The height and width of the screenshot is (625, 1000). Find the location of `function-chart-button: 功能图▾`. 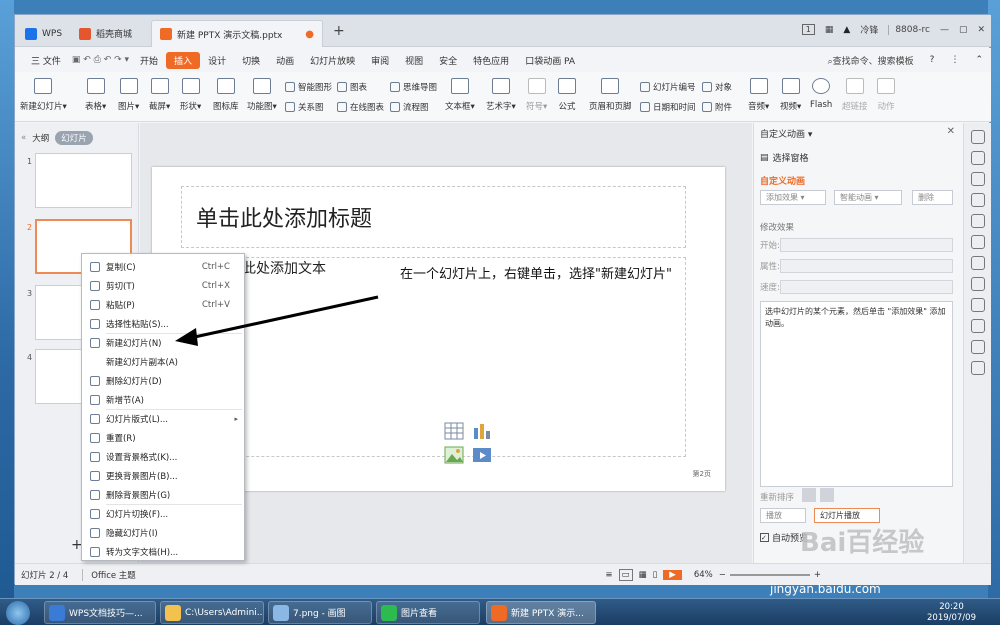

function-chart-button: 功能图▾ is located at coordinates (262, 95).